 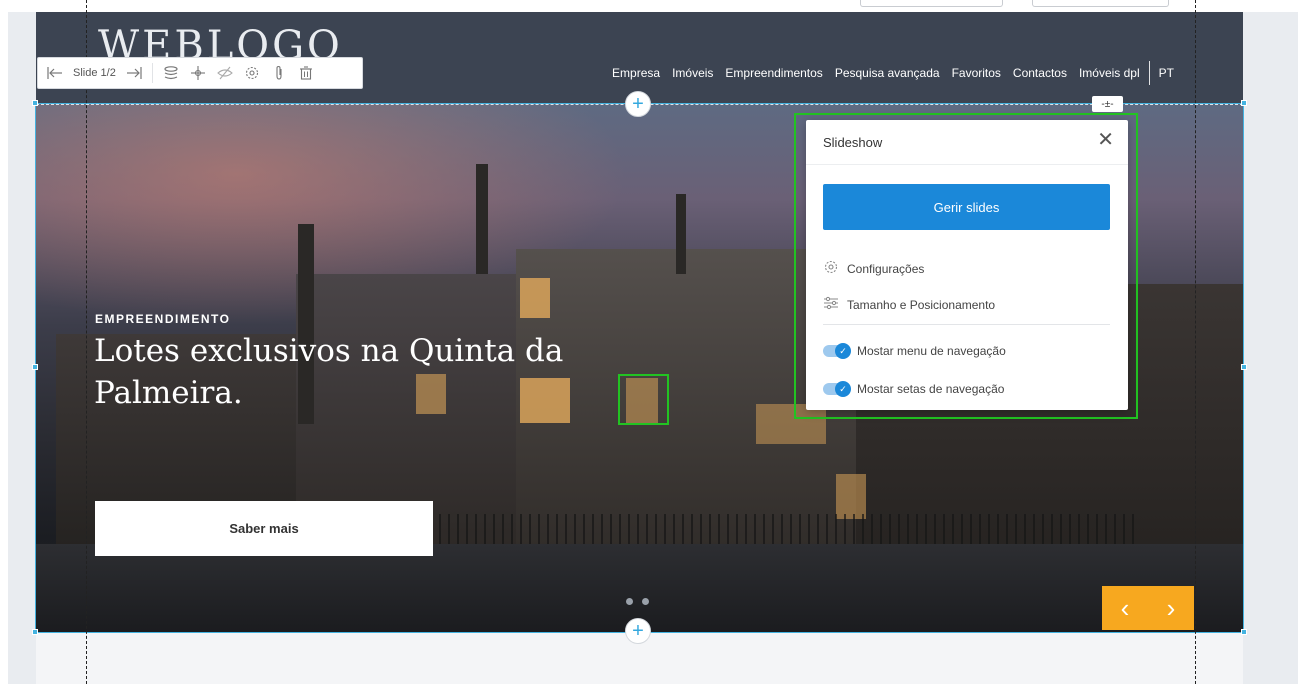 What do you see at coordinates (171, 73) in the screenshot?
I see `layers-icon` at bounding box center [171, 73].